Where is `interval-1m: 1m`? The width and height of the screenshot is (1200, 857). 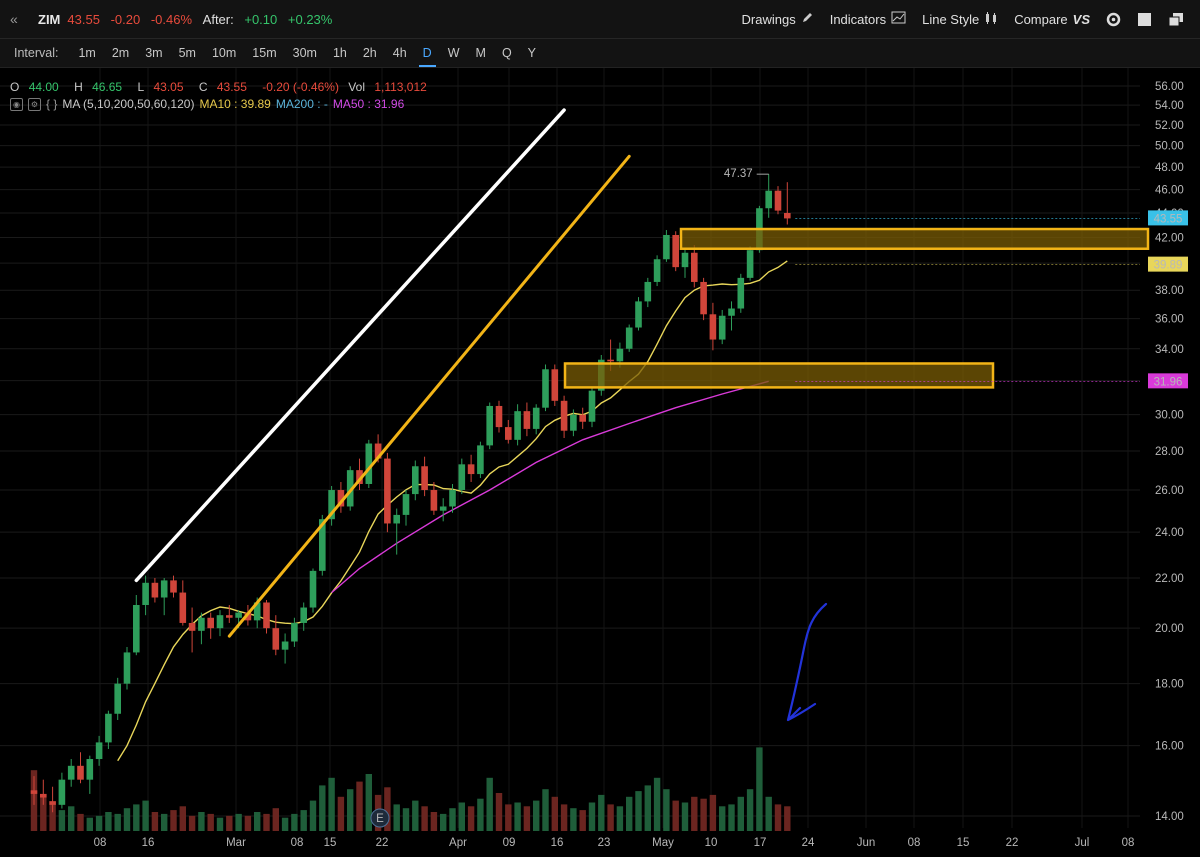 interval-1m: 1m is located at coordinates (86, 53).